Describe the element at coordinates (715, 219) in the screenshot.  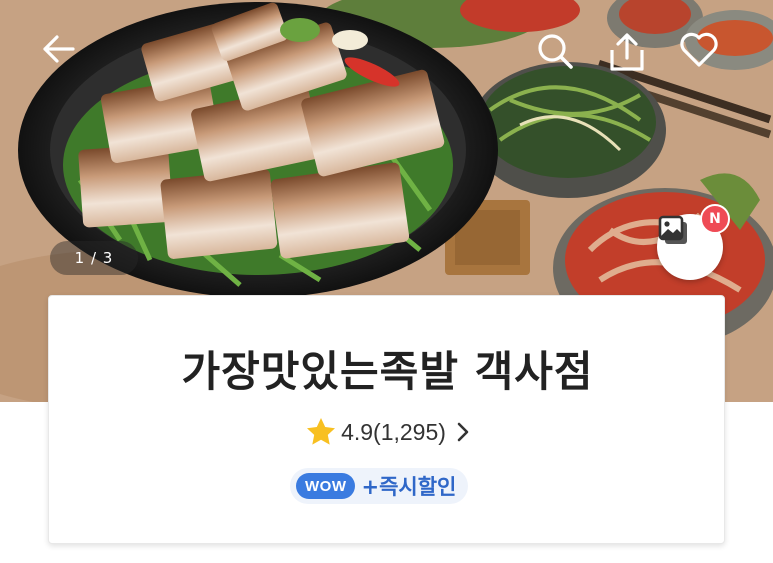
I see `new-badge: N` at that location.